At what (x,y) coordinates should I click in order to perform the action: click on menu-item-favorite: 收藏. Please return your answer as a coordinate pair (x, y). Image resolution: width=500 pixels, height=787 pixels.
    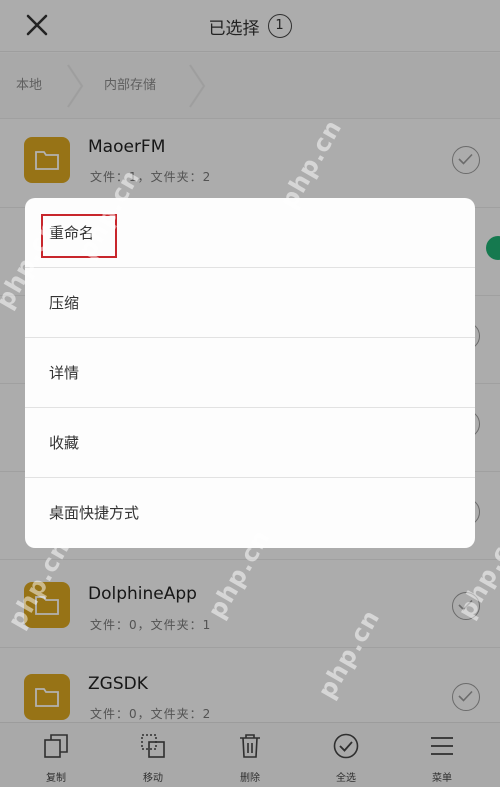
    Looking at the image, I should click on (250, 443).